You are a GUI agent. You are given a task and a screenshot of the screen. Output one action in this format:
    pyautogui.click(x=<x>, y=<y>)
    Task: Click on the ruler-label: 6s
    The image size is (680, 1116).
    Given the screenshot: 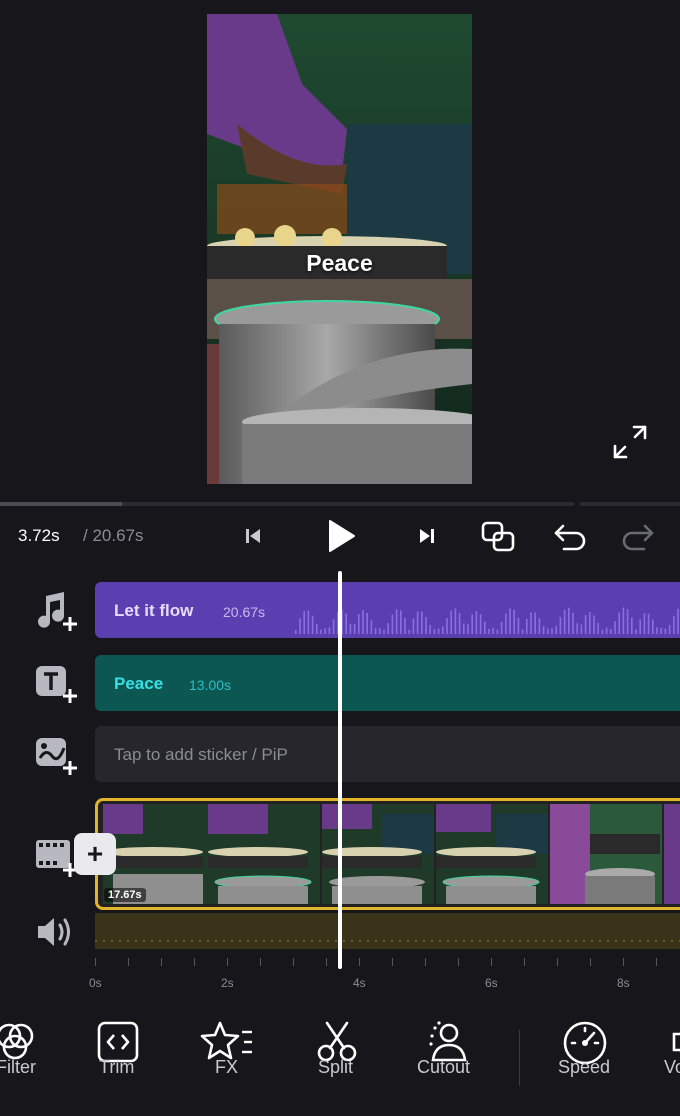 What is the action you would take?
    pyautogui.click(x=491, y=983)
    